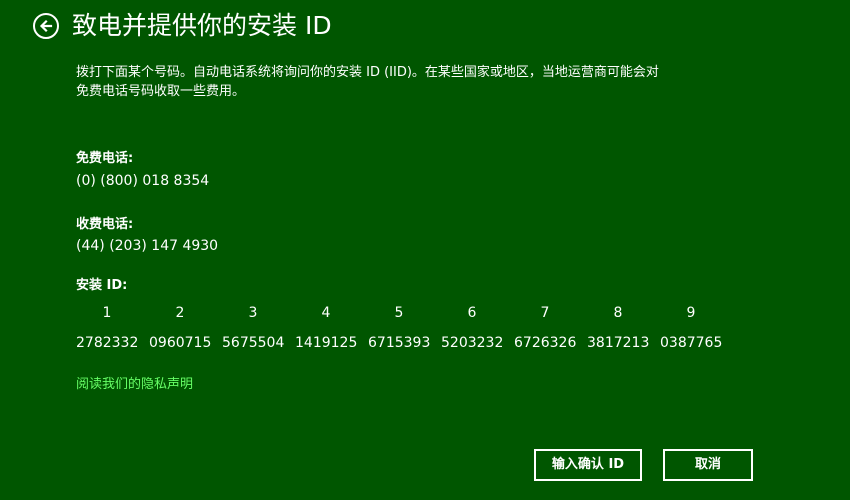 This screenshot has height=500, width=850. I want to click on id-column-number: 8, so click(618, 313).